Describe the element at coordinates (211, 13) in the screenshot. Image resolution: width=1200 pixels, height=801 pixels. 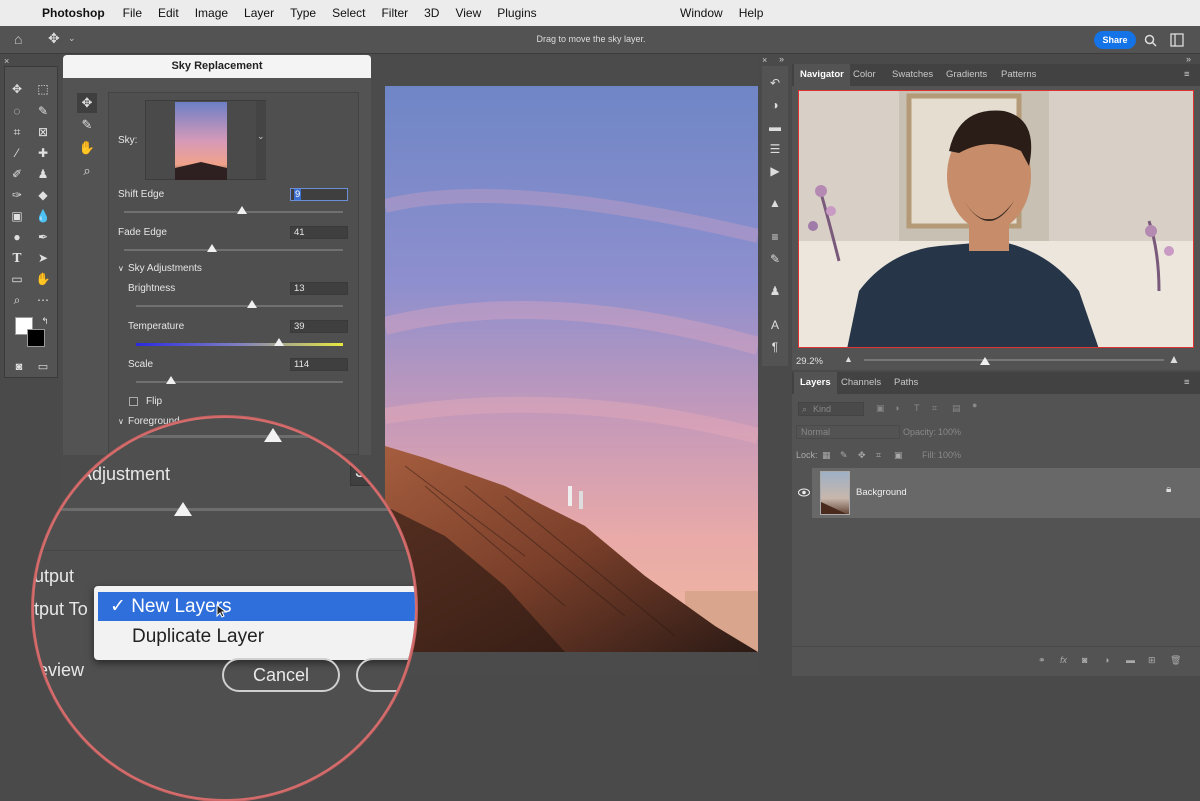
I see `menu-image: Image` at that location.